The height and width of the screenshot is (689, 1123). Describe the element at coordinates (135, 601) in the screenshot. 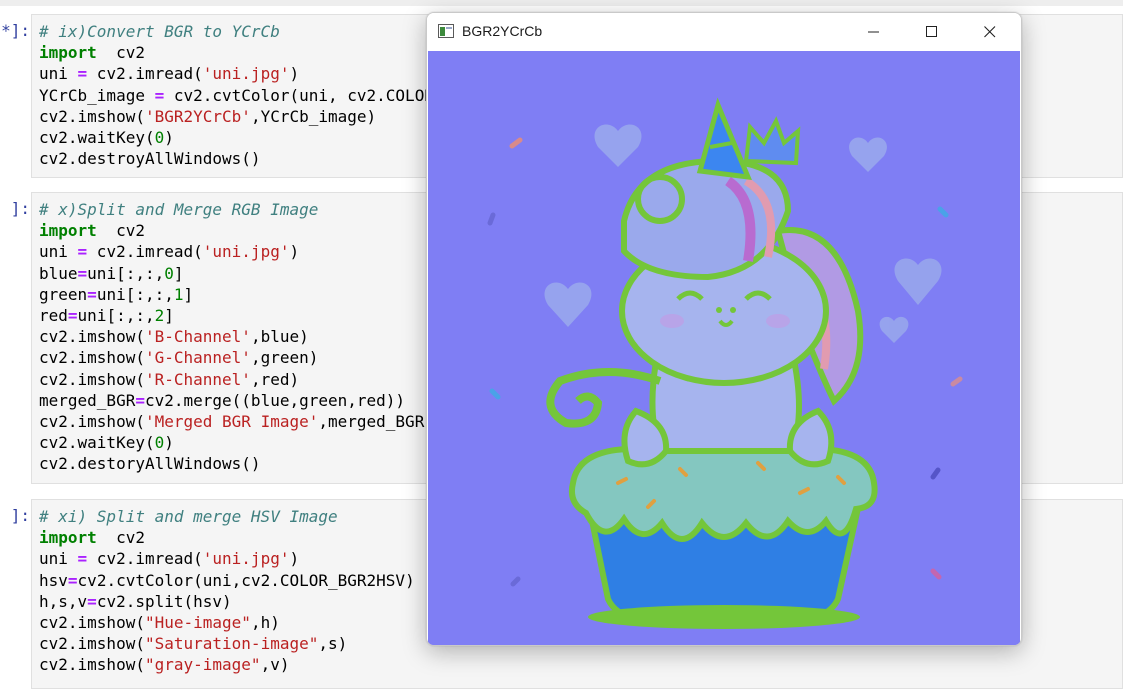

I see `code-line: h,s,v=cv2.split(hsv)` at that location.